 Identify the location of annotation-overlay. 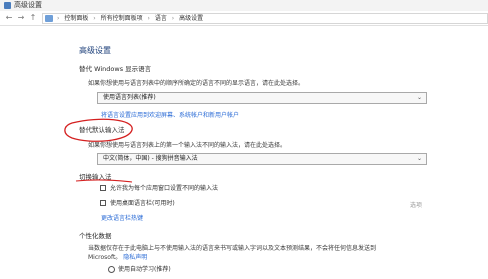
(98, 150).